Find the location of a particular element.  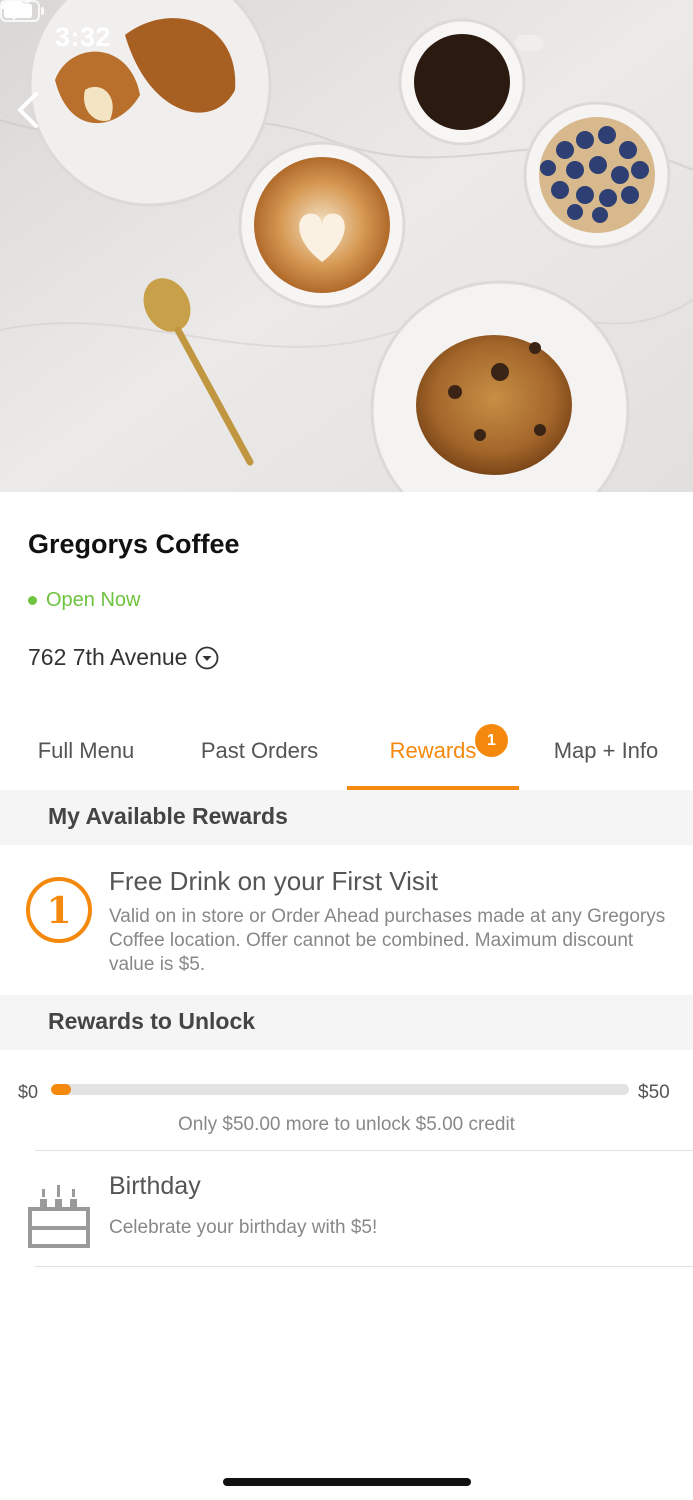

chevron-left-icon is located at coordinates (28, 110).